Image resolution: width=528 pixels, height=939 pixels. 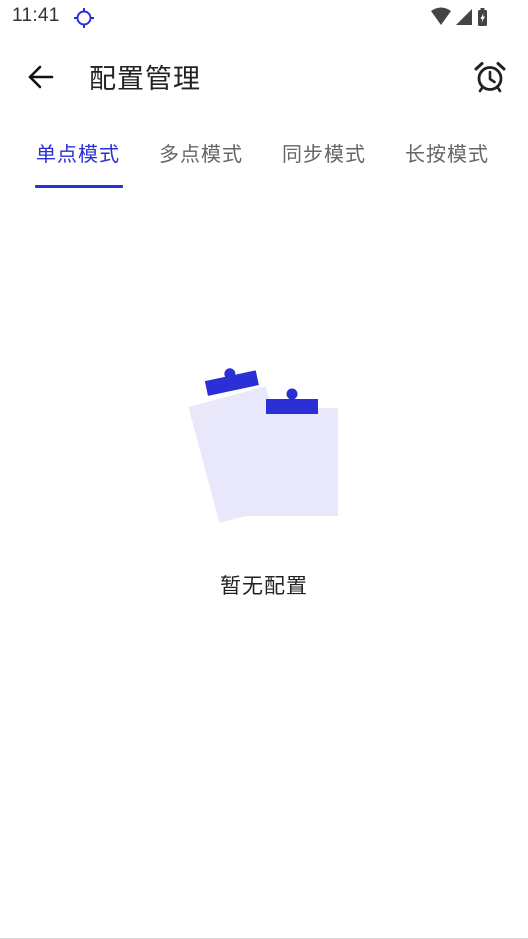 I want to click on empty-state-text: 暂无配置, so click(x=264, y=586).